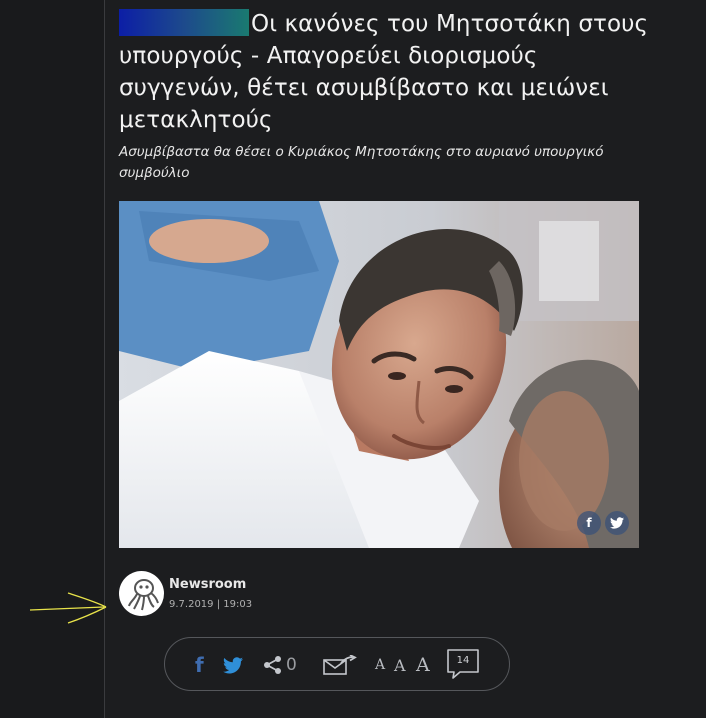 This screenshot has height=718, width=706. Describe the element at coordinates (400, 665) in the screenshot. I see `font-size-medium-button: A` at that location.